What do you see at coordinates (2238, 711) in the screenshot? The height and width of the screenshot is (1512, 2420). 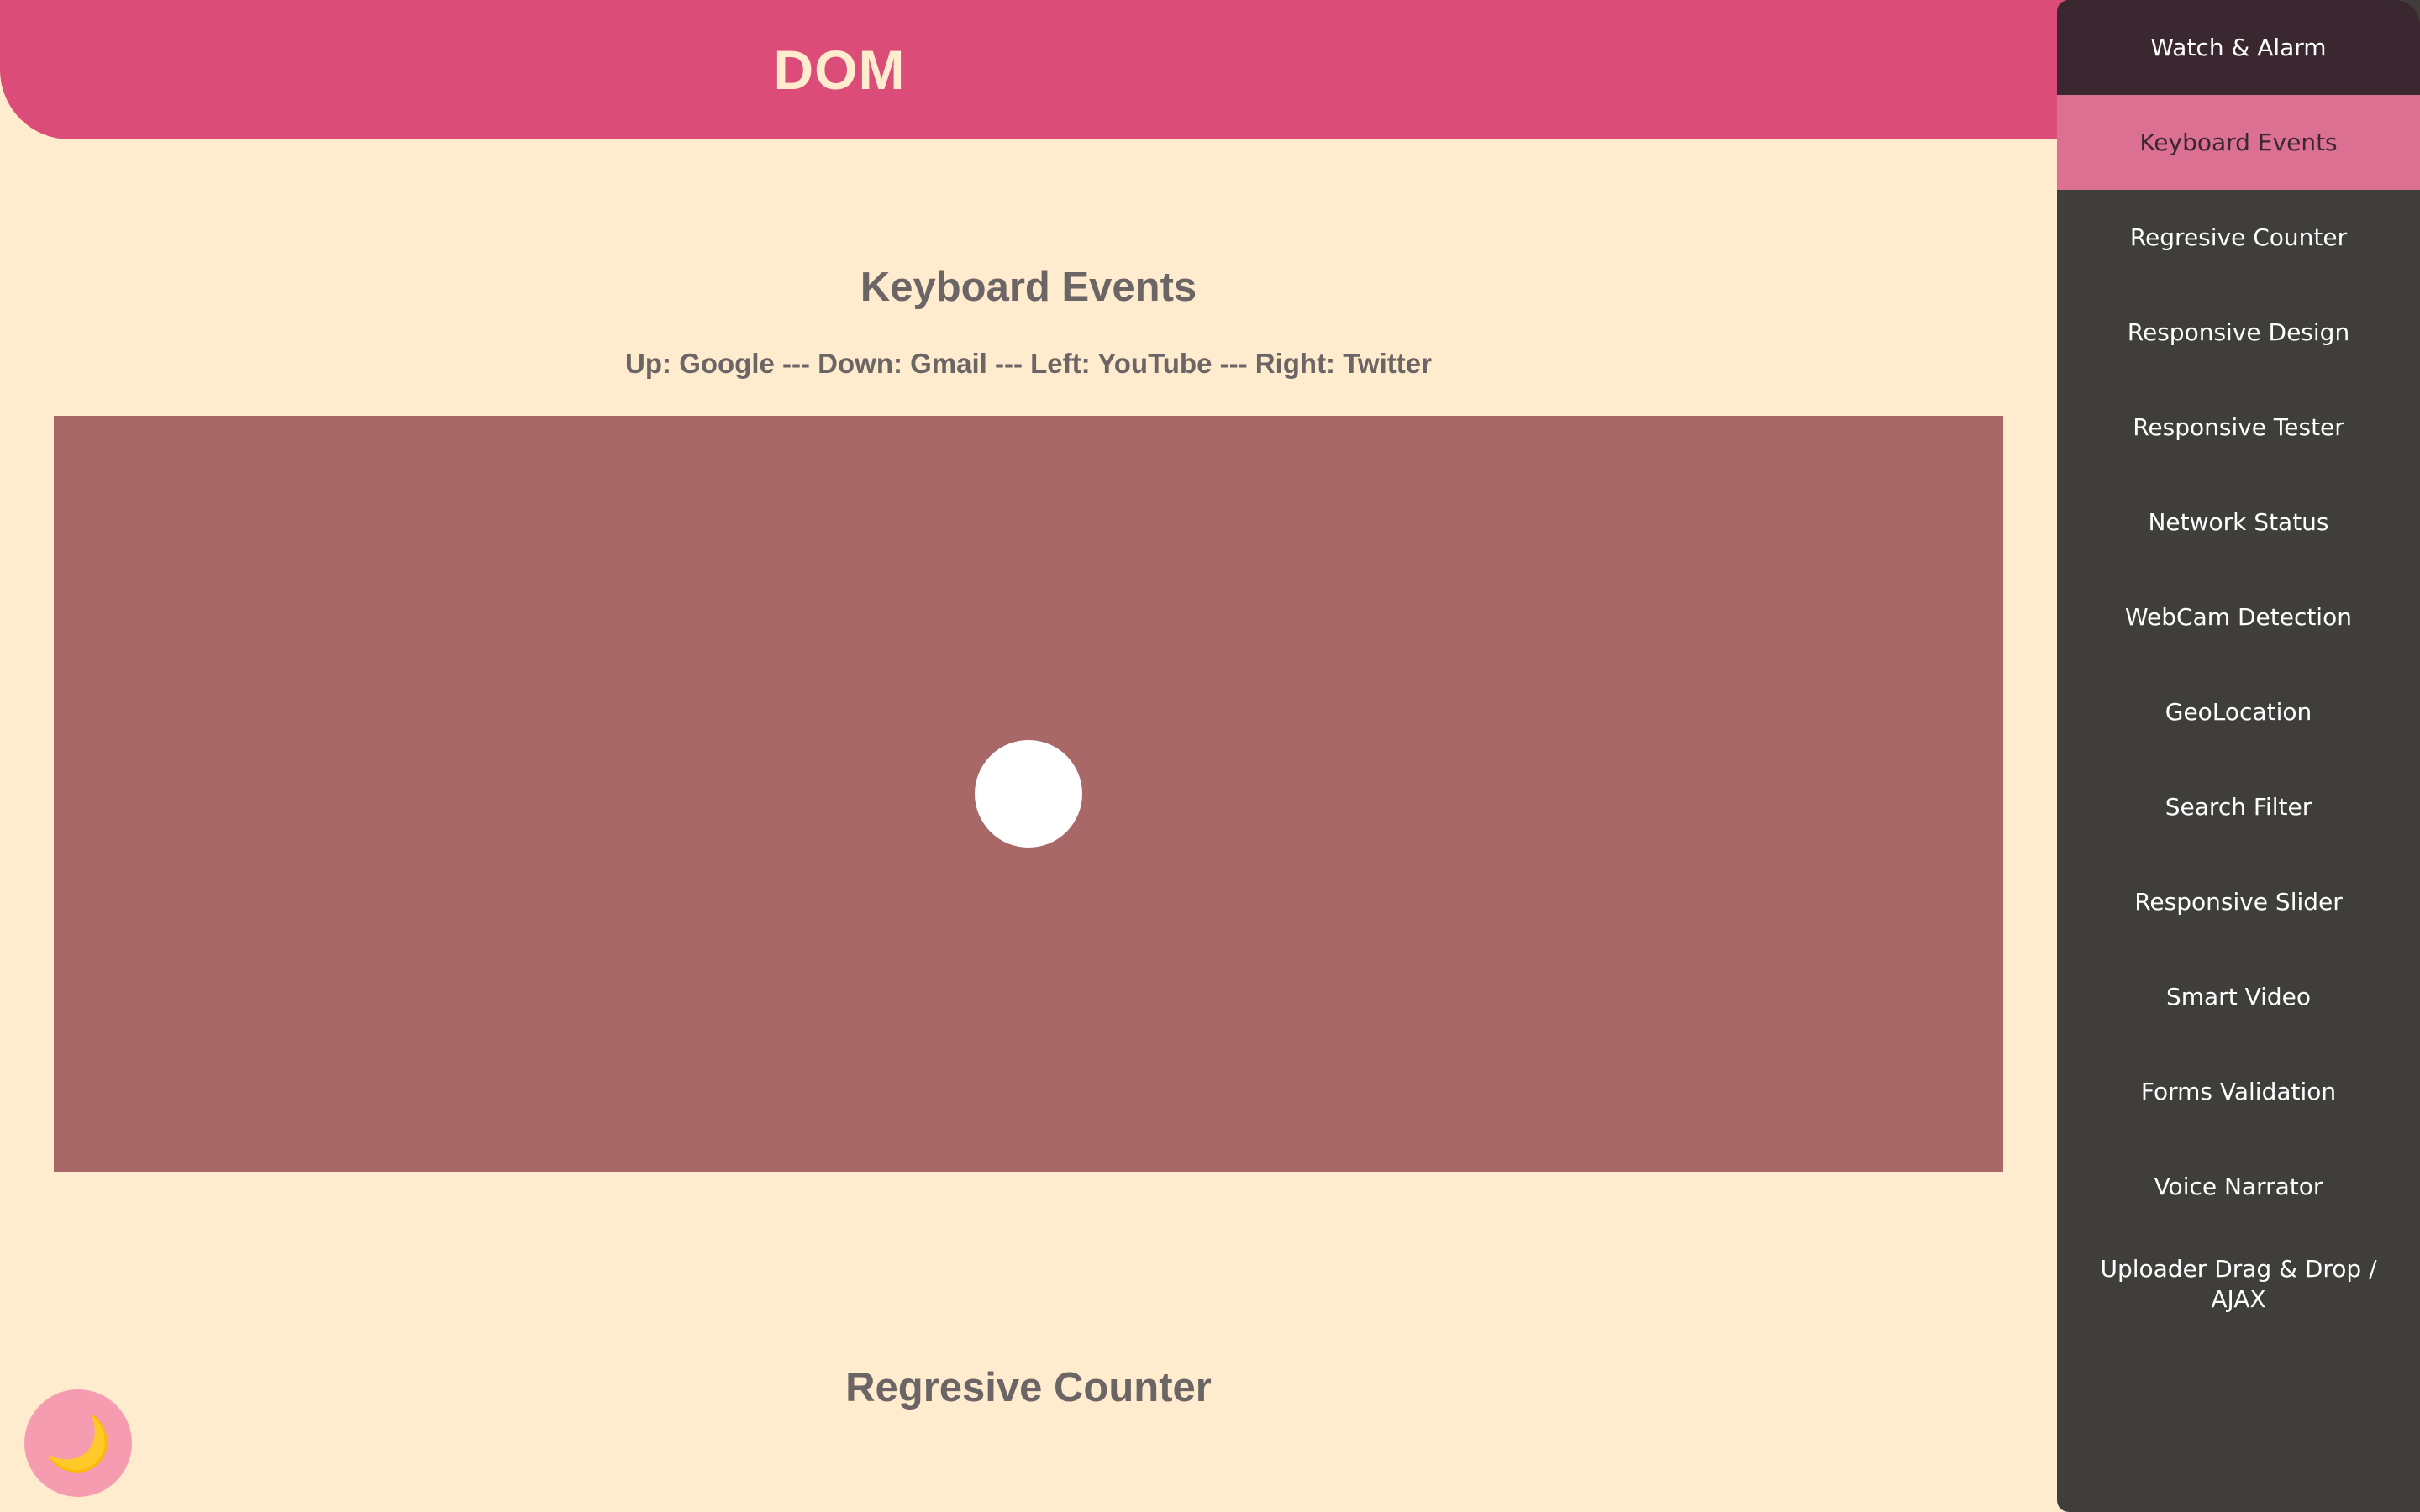 I see `menu-item-geolocation: GeoLocation` at bounding box center [2238, 711].